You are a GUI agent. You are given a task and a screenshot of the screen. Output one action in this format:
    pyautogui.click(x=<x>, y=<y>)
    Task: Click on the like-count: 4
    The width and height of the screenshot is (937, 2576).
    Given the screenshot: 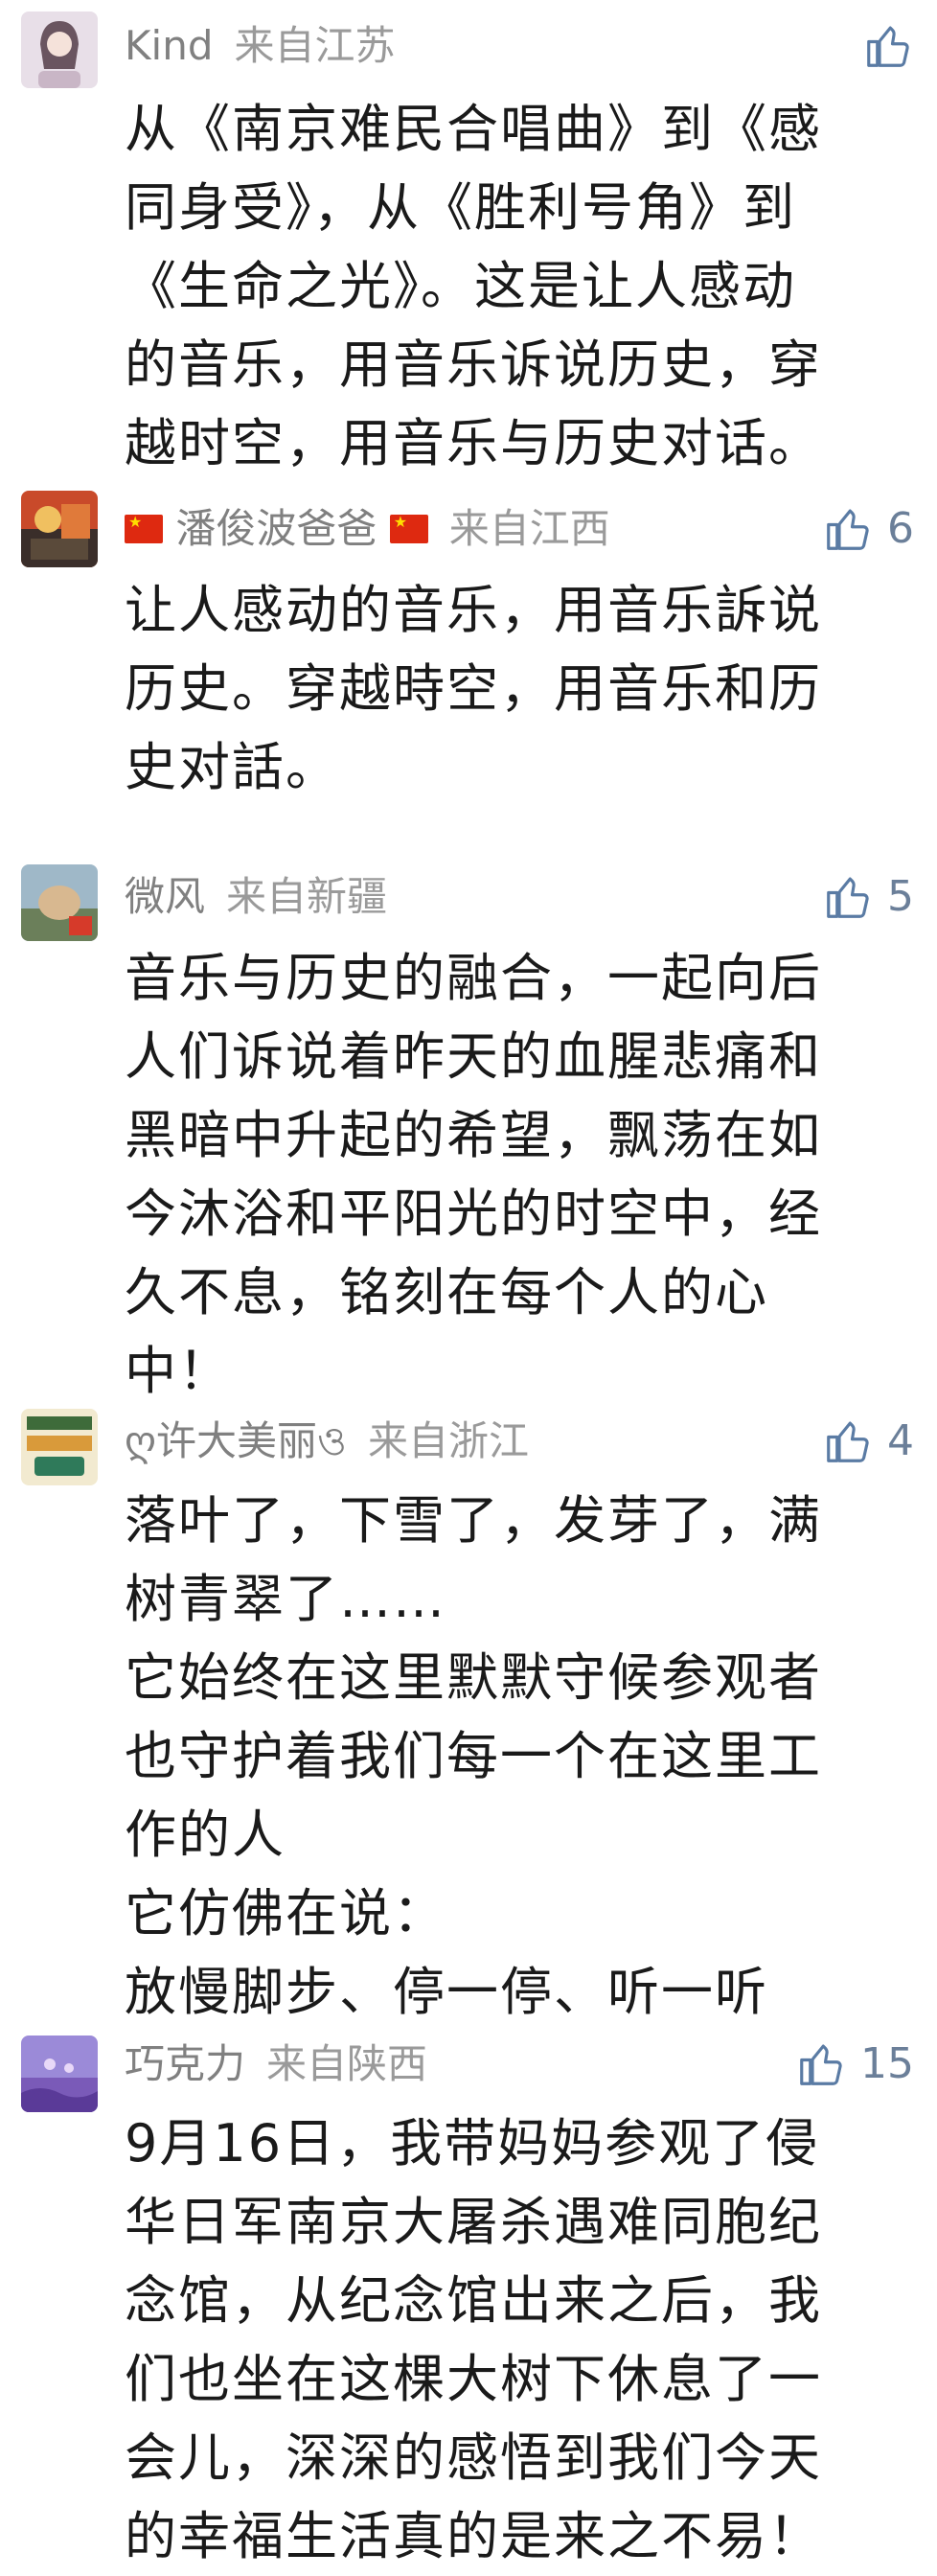 What is the action you would take?
    pyautogui.click(x=900, y=1440)
    